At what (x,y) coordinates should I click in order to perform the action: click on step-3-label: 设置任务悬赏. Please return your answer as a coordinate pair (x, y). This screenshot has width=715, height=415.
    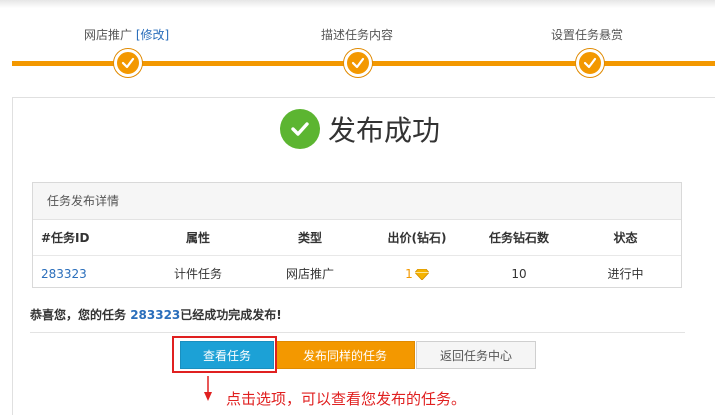
    Looking at the image, I should click on (587, 35).